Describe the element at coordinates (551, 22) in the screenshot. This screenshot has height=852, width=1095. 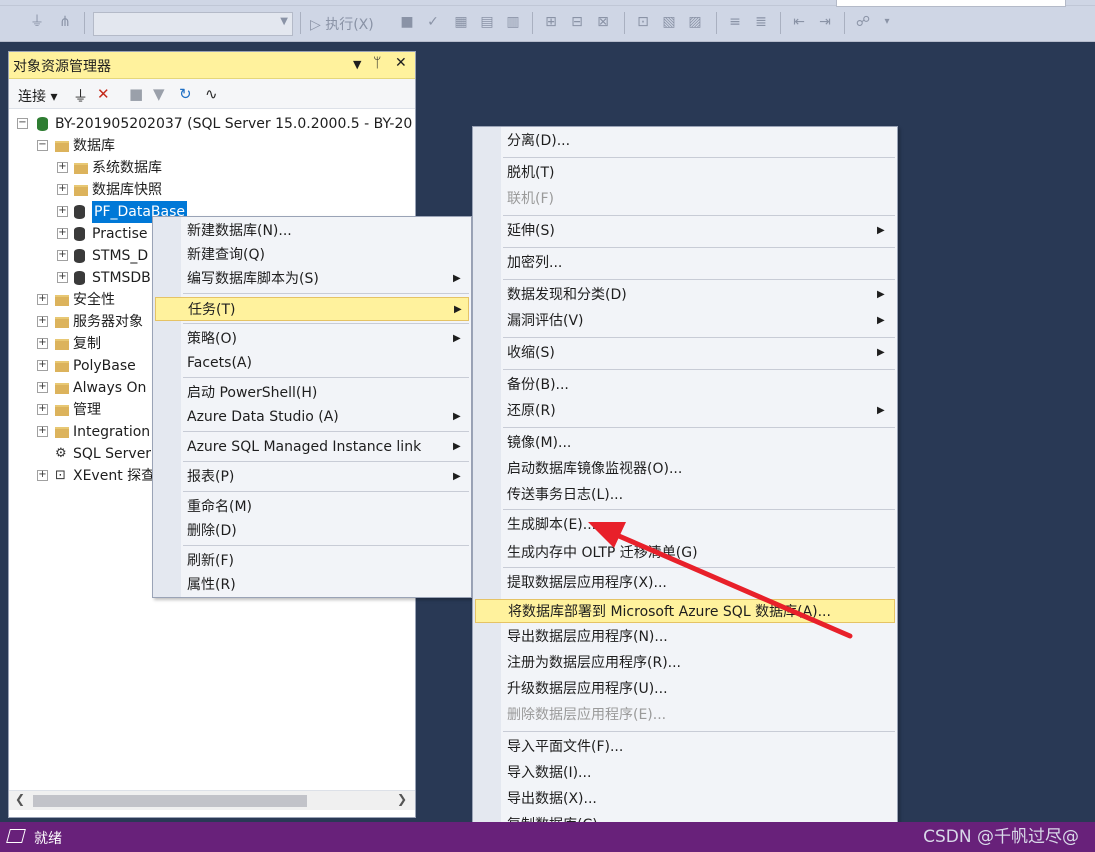
I see `query-options-icon: ⊞` at that location.